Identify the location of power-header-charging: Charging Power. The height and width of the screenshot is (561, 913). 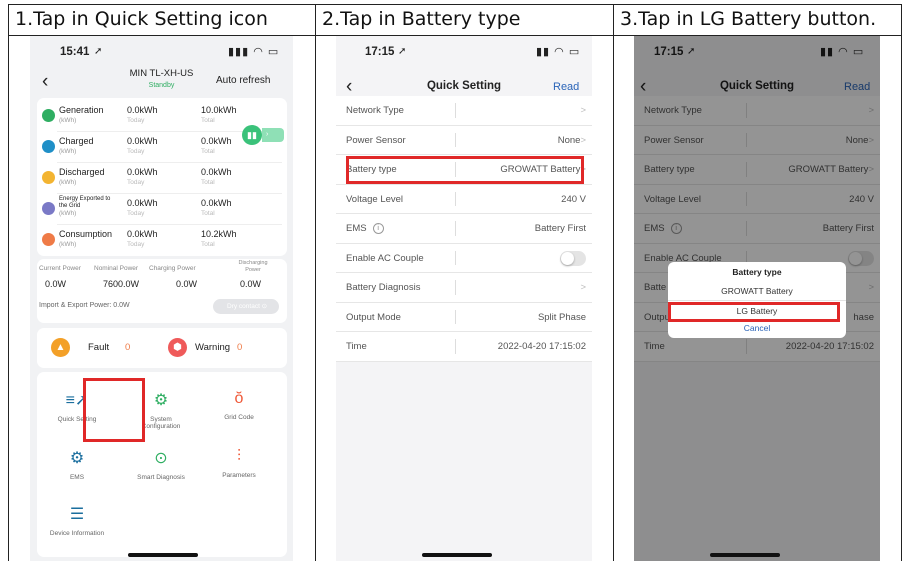
(172, 268).